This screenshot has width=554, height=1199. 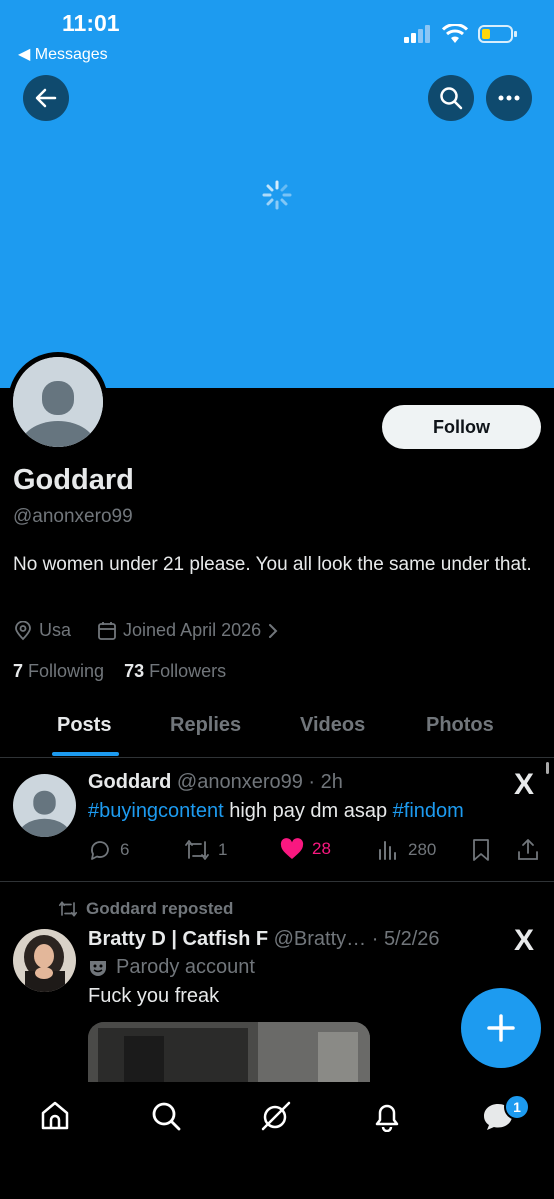 I want to click on repost-button: 1, so click(x=205, y=850).